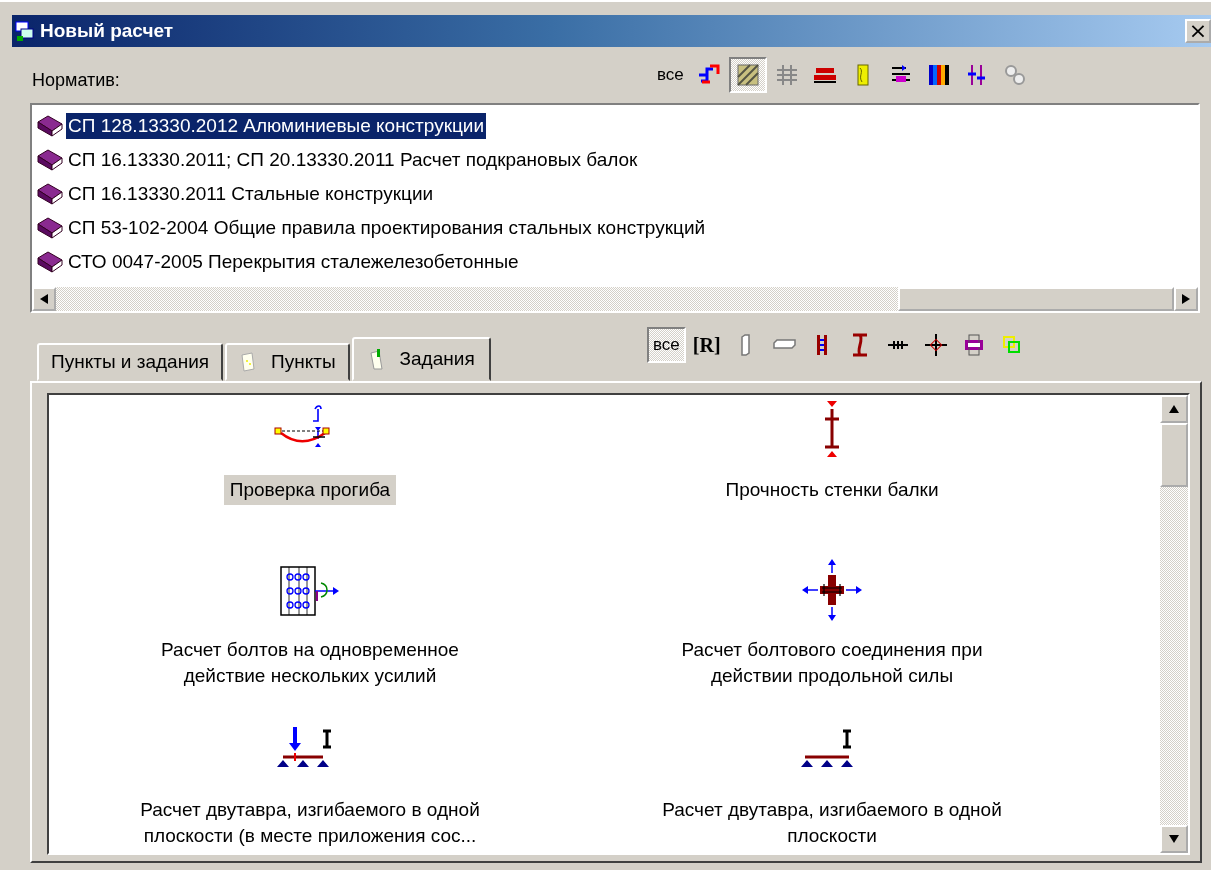  Describe the element at coordinates (832, 823) in the screenshot. I see `task-label: Расчет двутавра, изгибаемого в одной плоскости` at that location.